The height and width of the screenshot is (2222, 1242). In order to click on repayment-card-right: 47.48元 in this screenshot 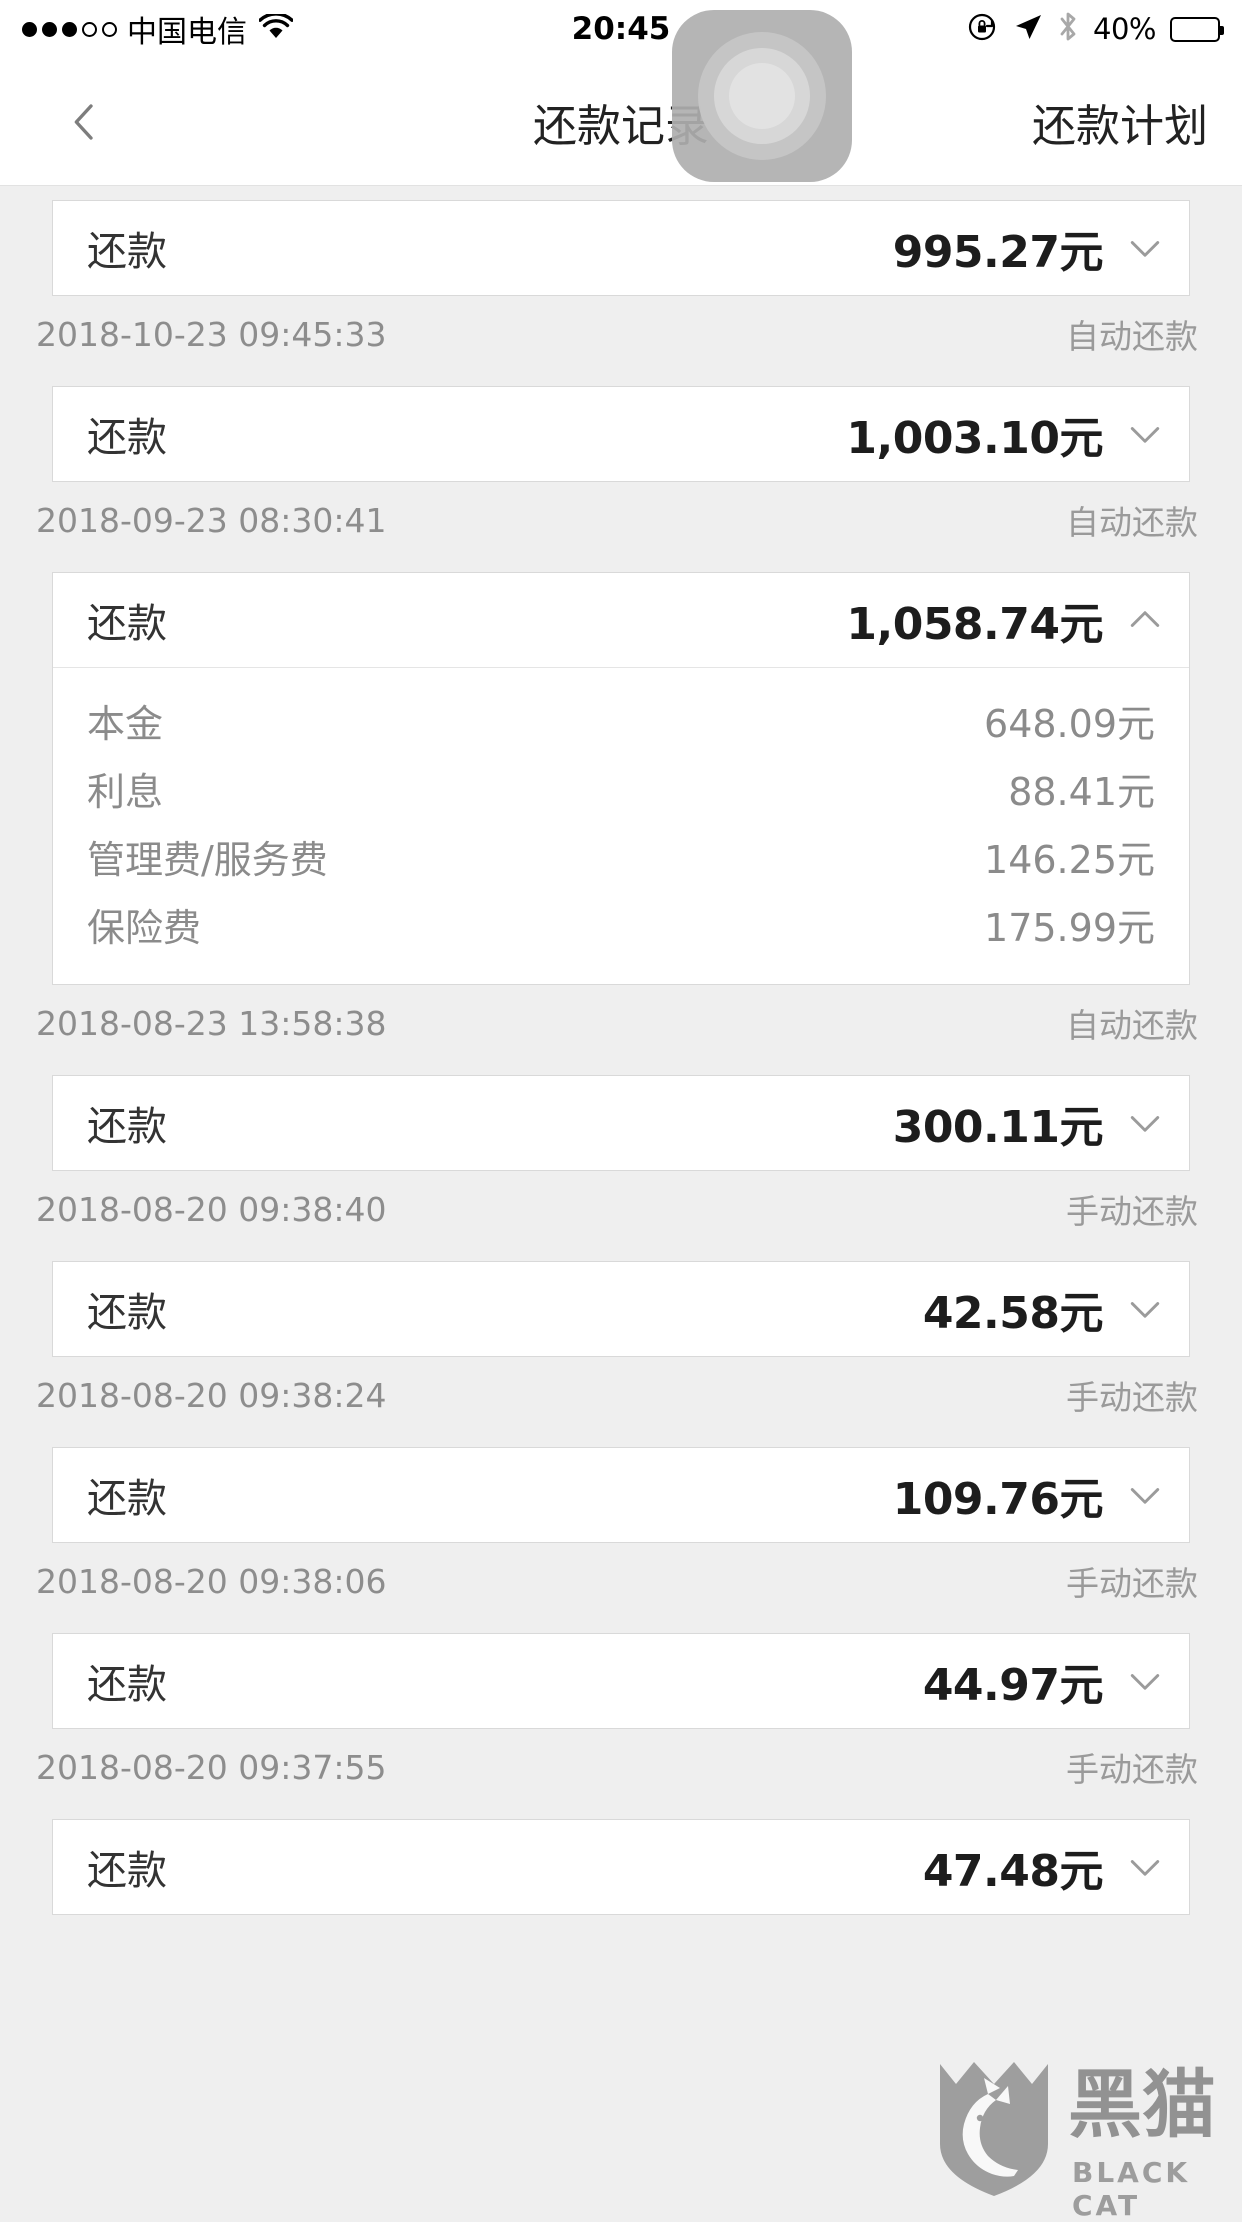, I will do `click(1044, 1867)`.